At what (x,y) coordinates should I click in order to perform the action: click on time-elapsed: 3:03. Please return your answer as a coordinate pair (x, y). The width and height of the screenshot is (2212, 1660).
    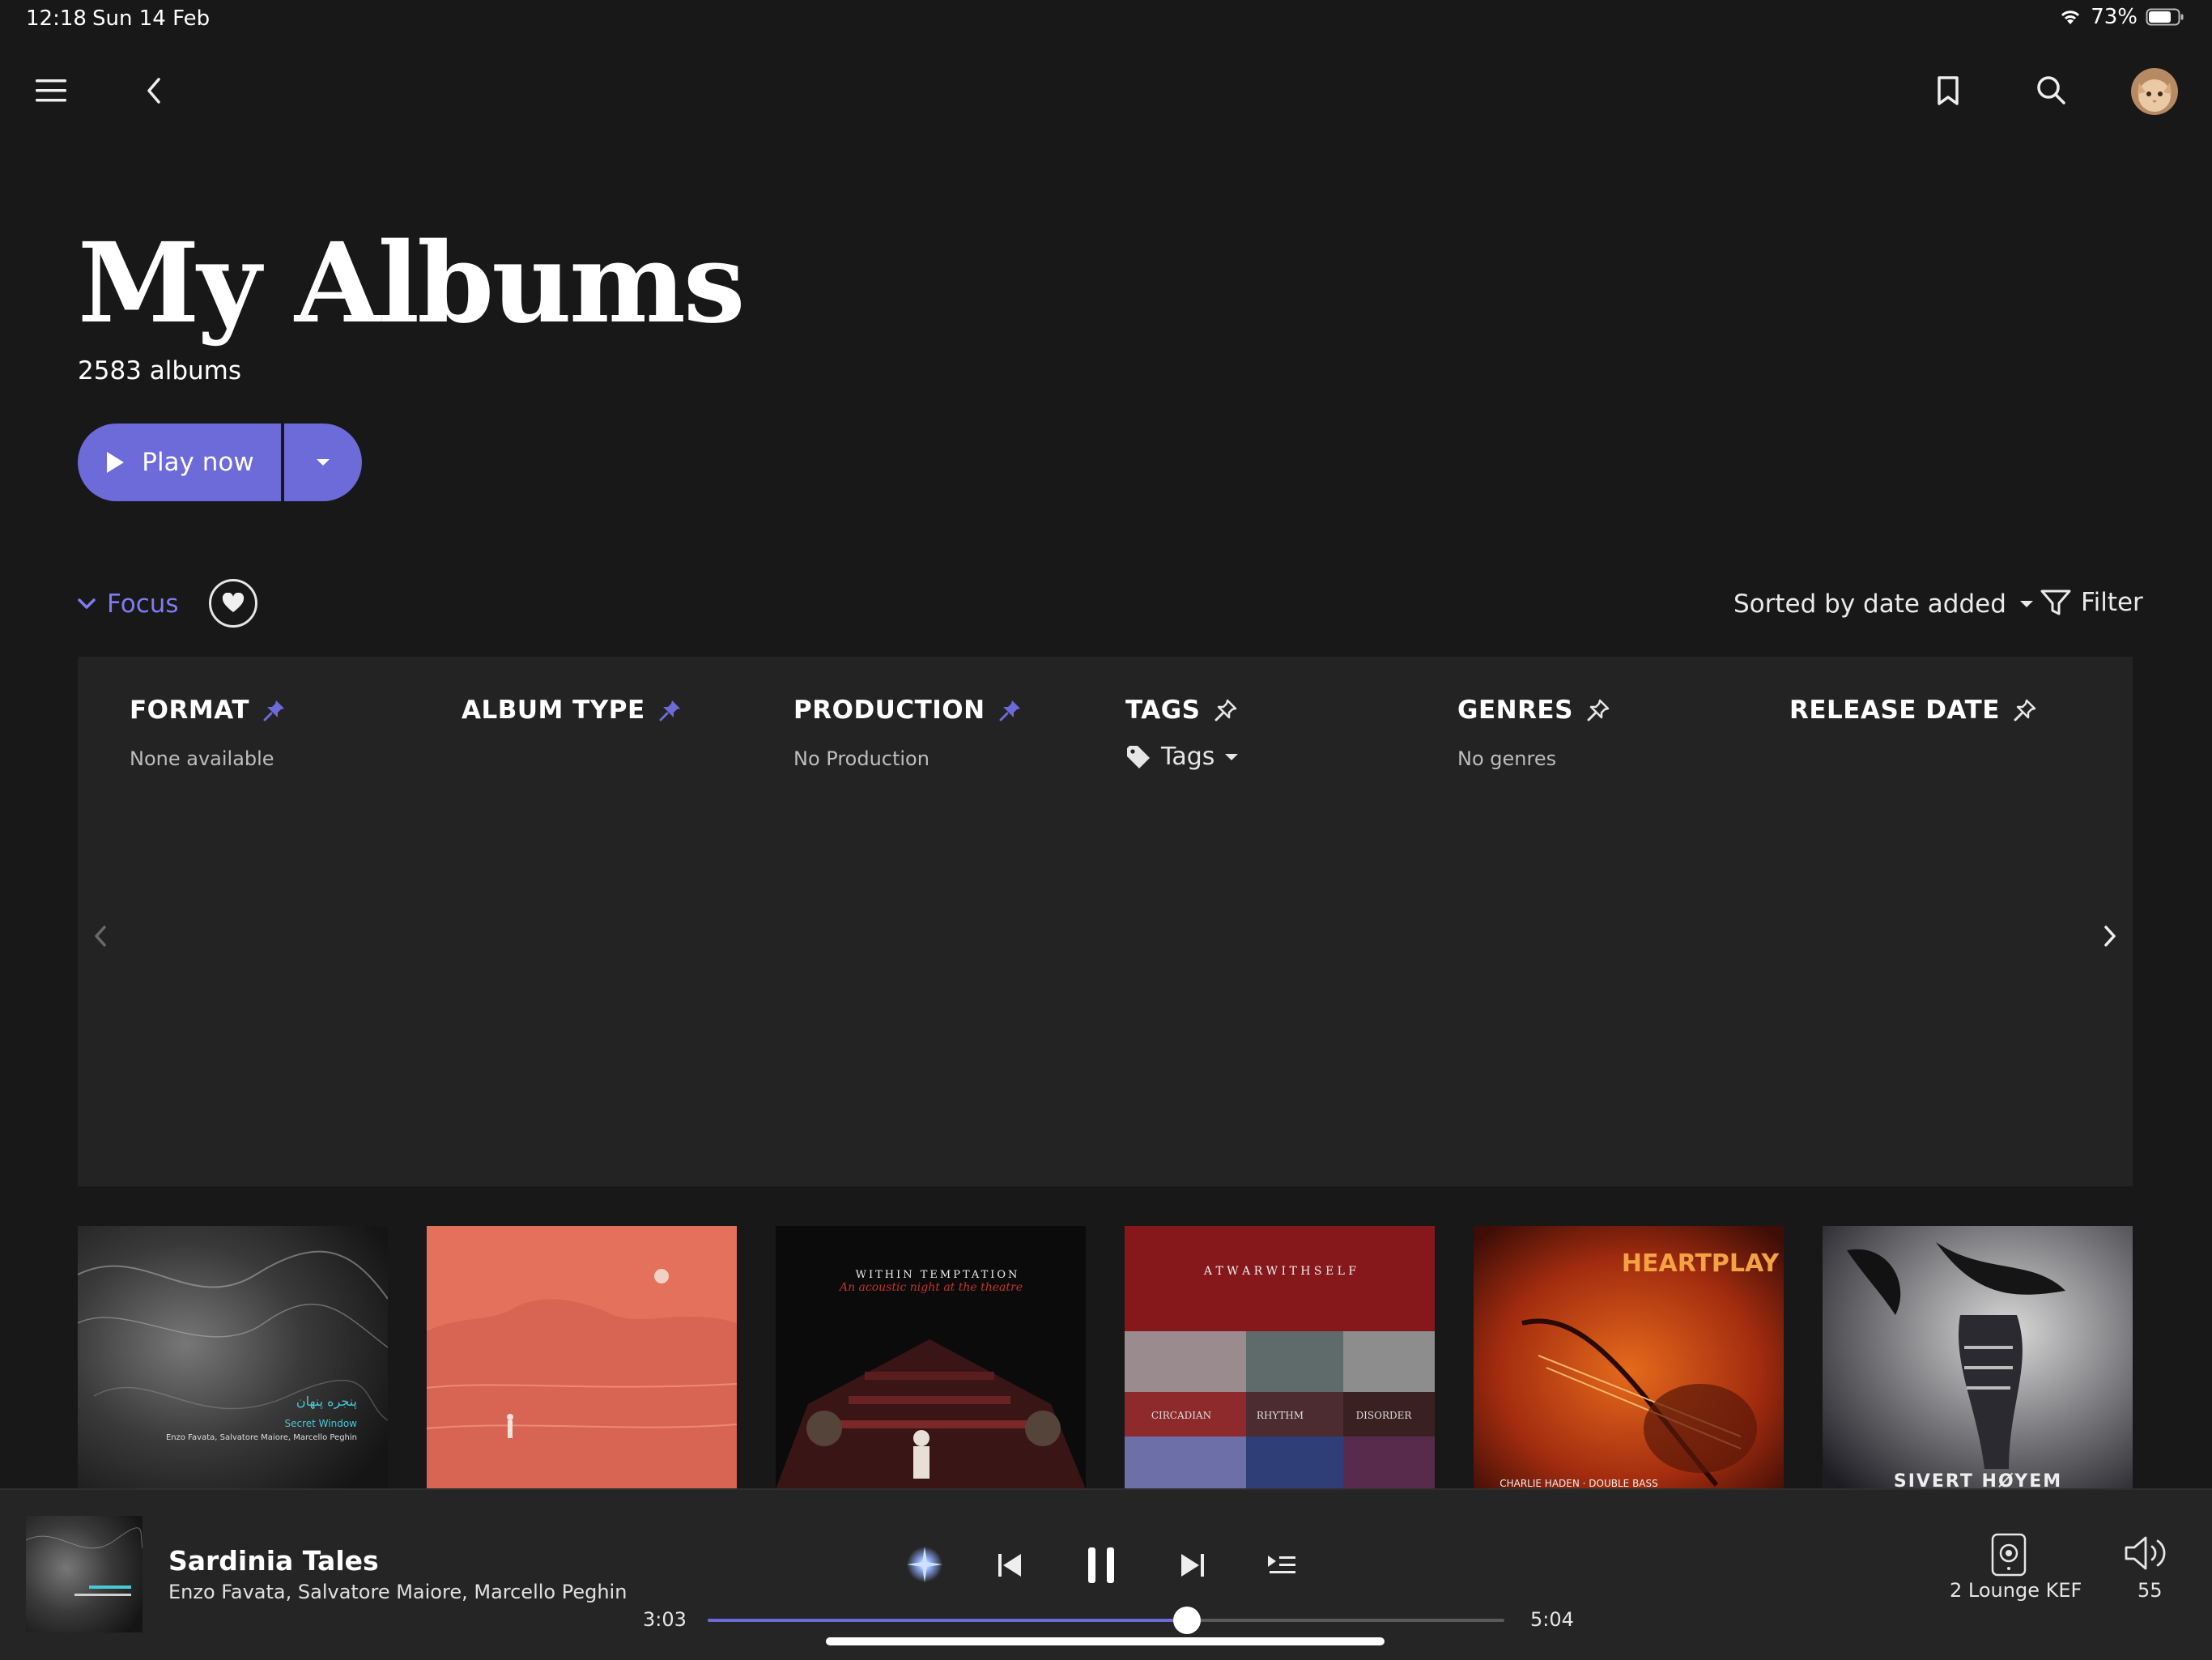
    Looking at the image, I should click on (665, 1620).